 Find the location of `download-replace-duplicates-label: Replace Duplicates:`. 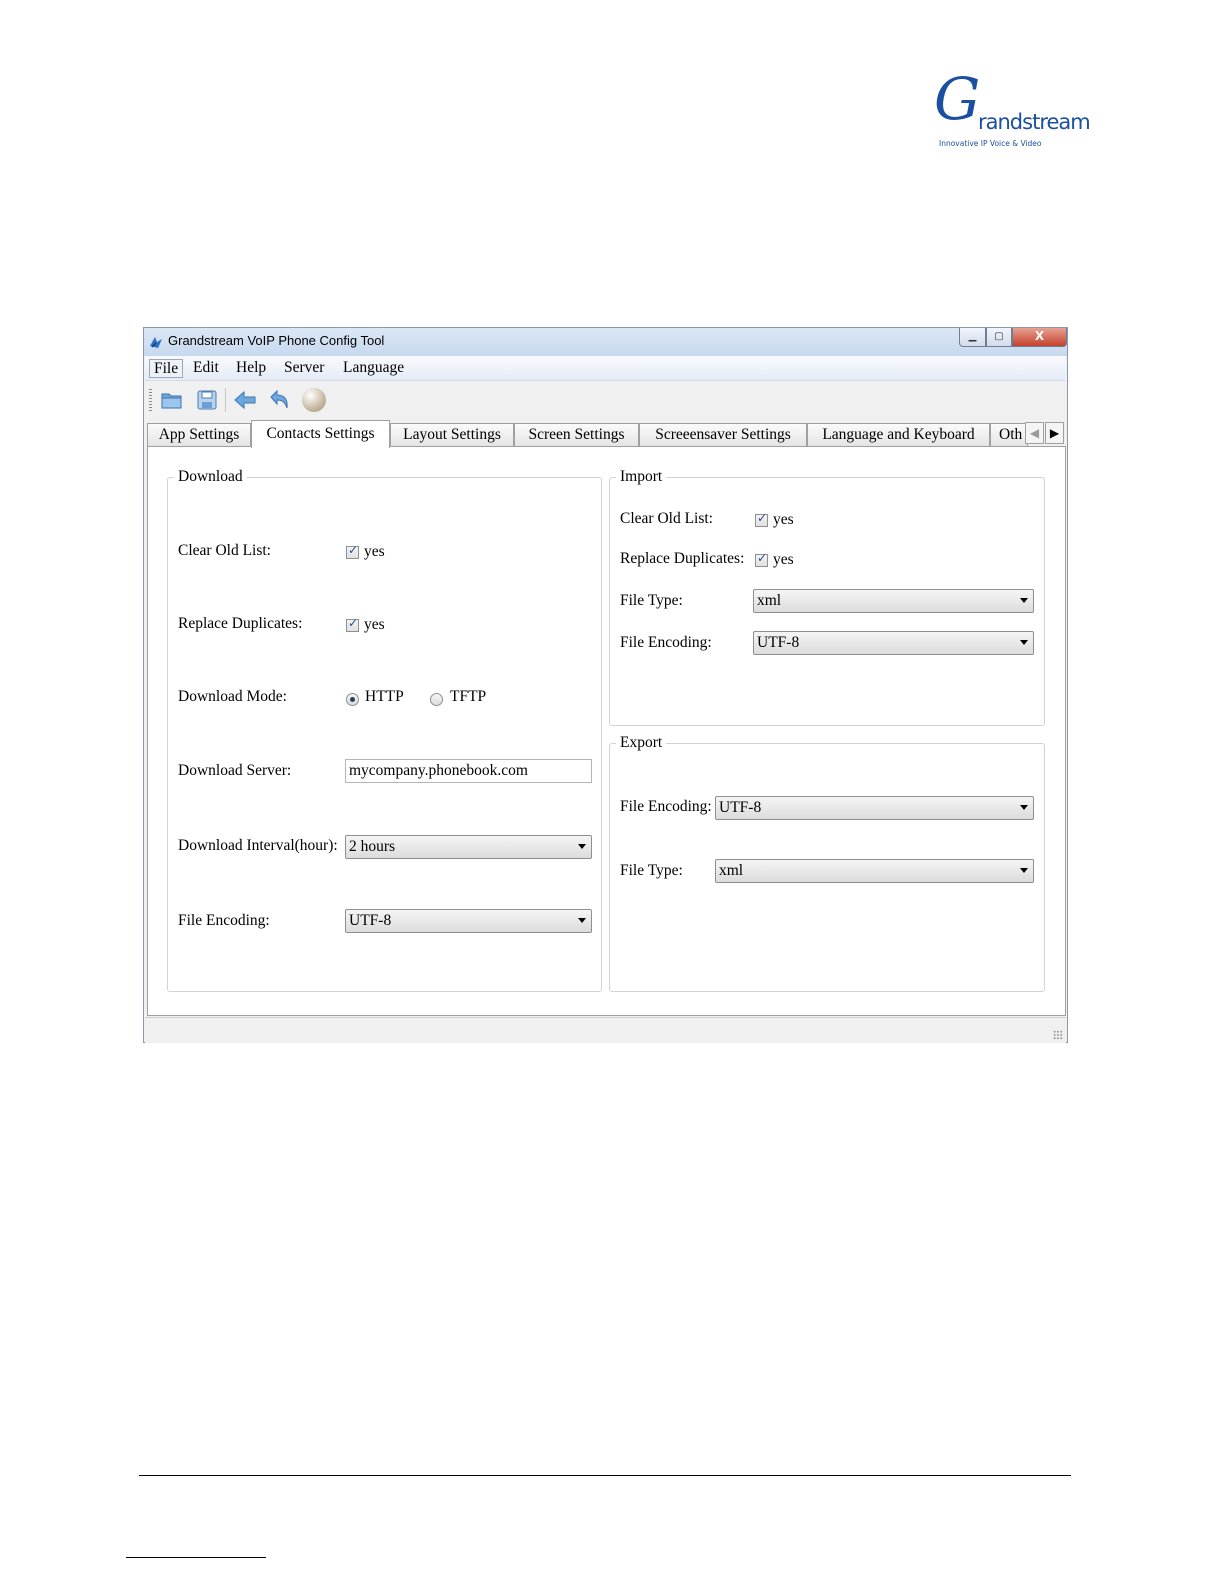

download-replace-duplicates-label: Replace Duplicates: is located at coordinates (240, 623).